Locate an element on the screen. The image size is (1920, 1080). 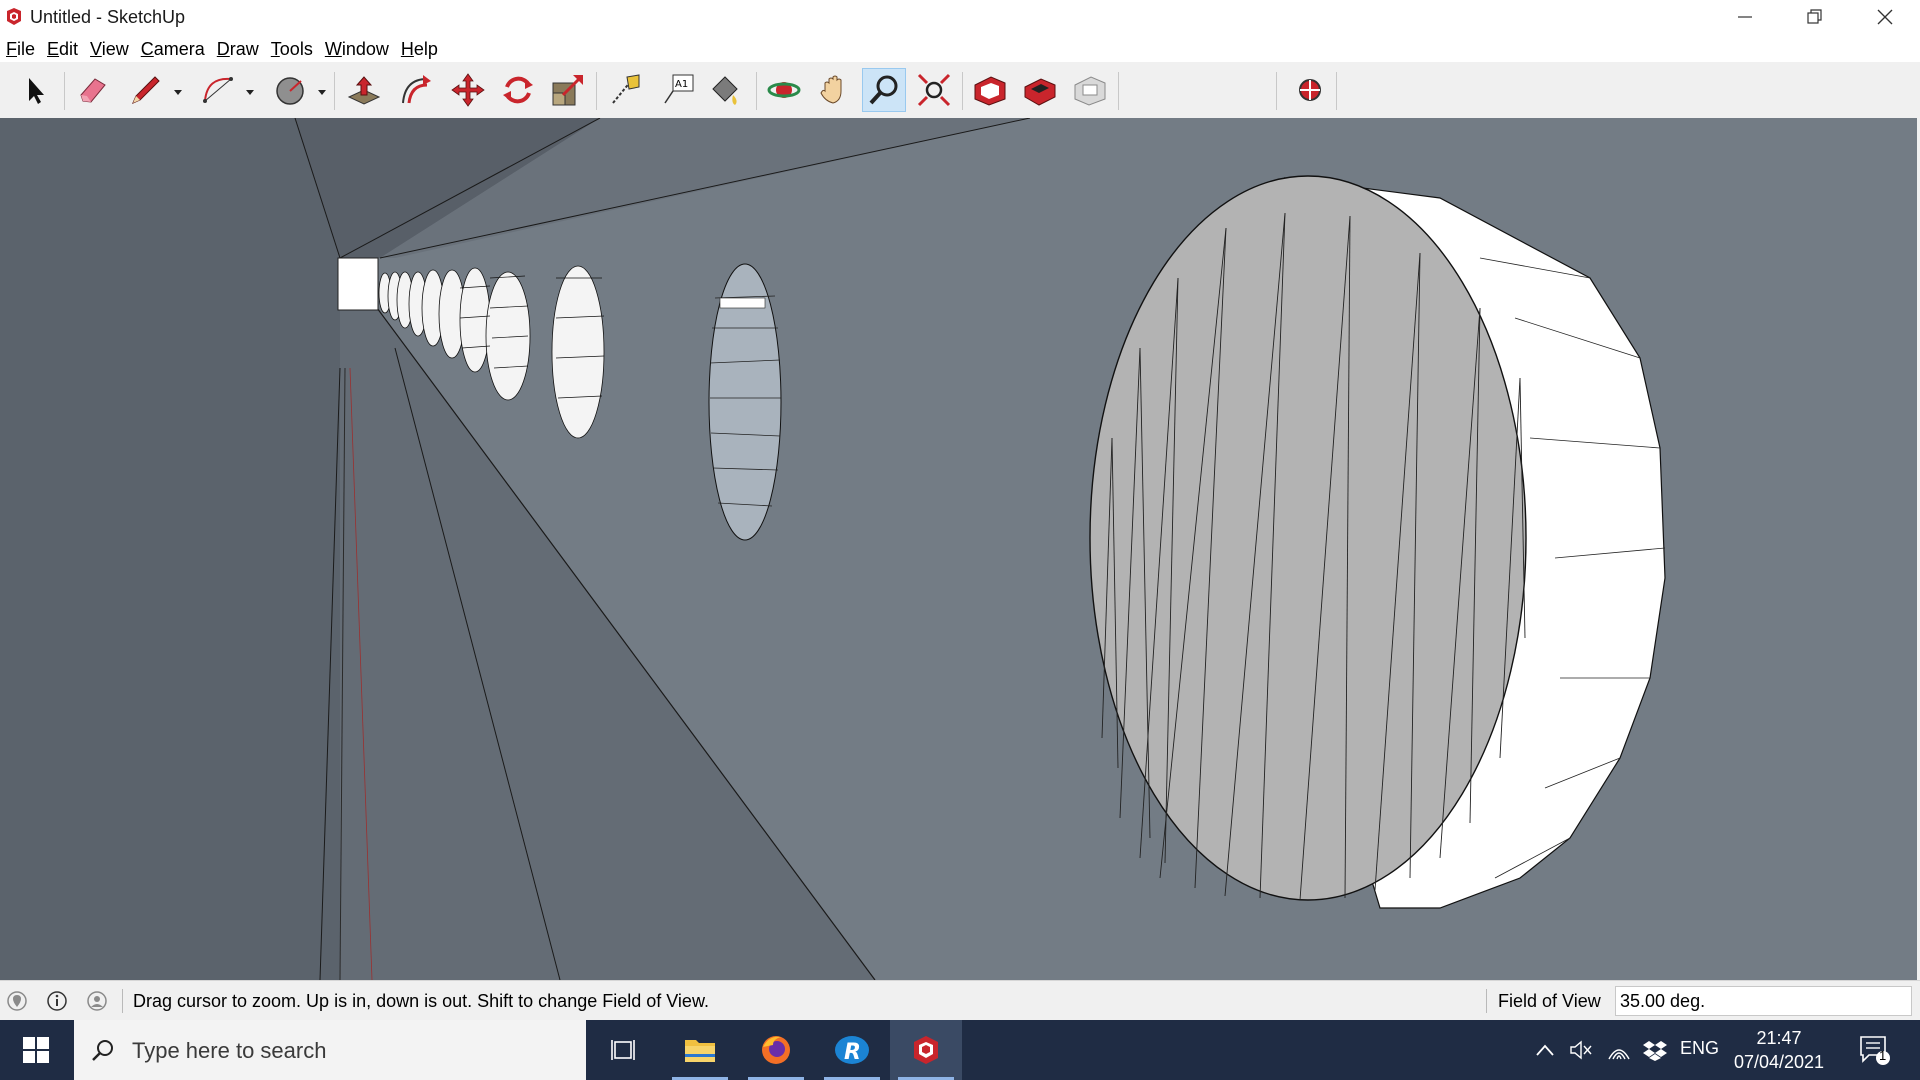
push-pull-icon is located at coordinates (364, 90).